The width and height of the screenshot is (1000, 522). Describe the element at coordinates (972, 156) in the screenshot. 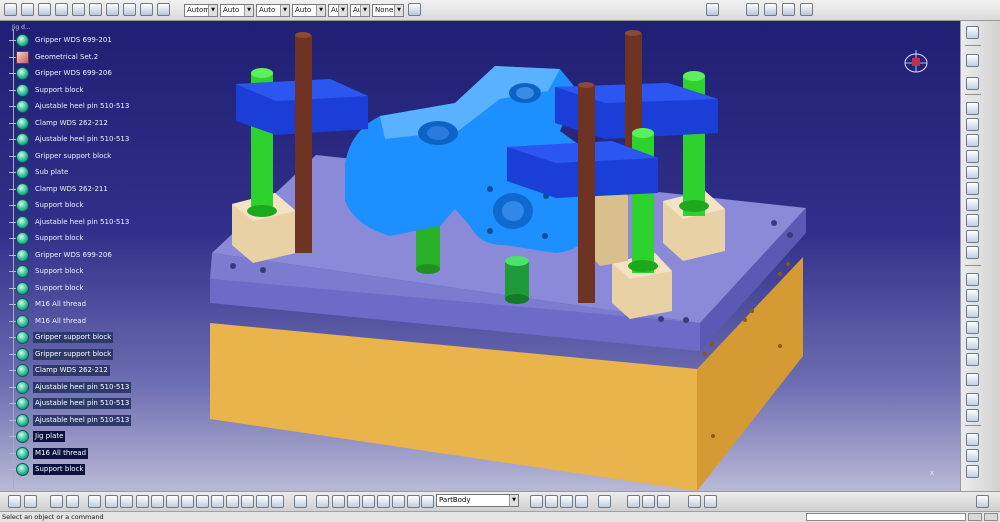

I see `groove-icon` at that location.